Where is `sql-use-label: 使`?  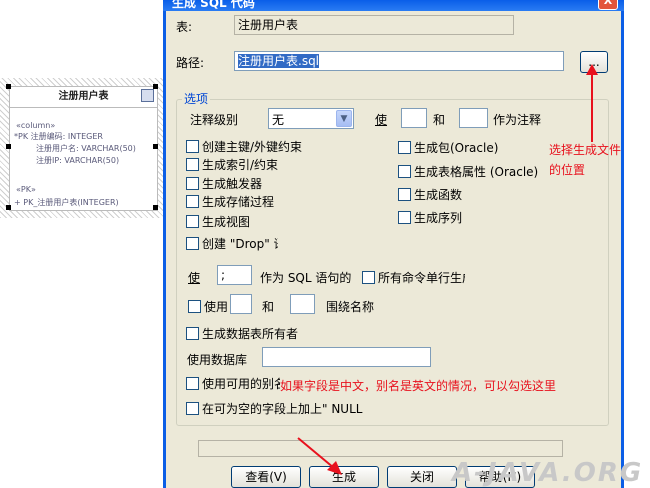 sql-use-label: 使 is located at coordinates (194, 278).